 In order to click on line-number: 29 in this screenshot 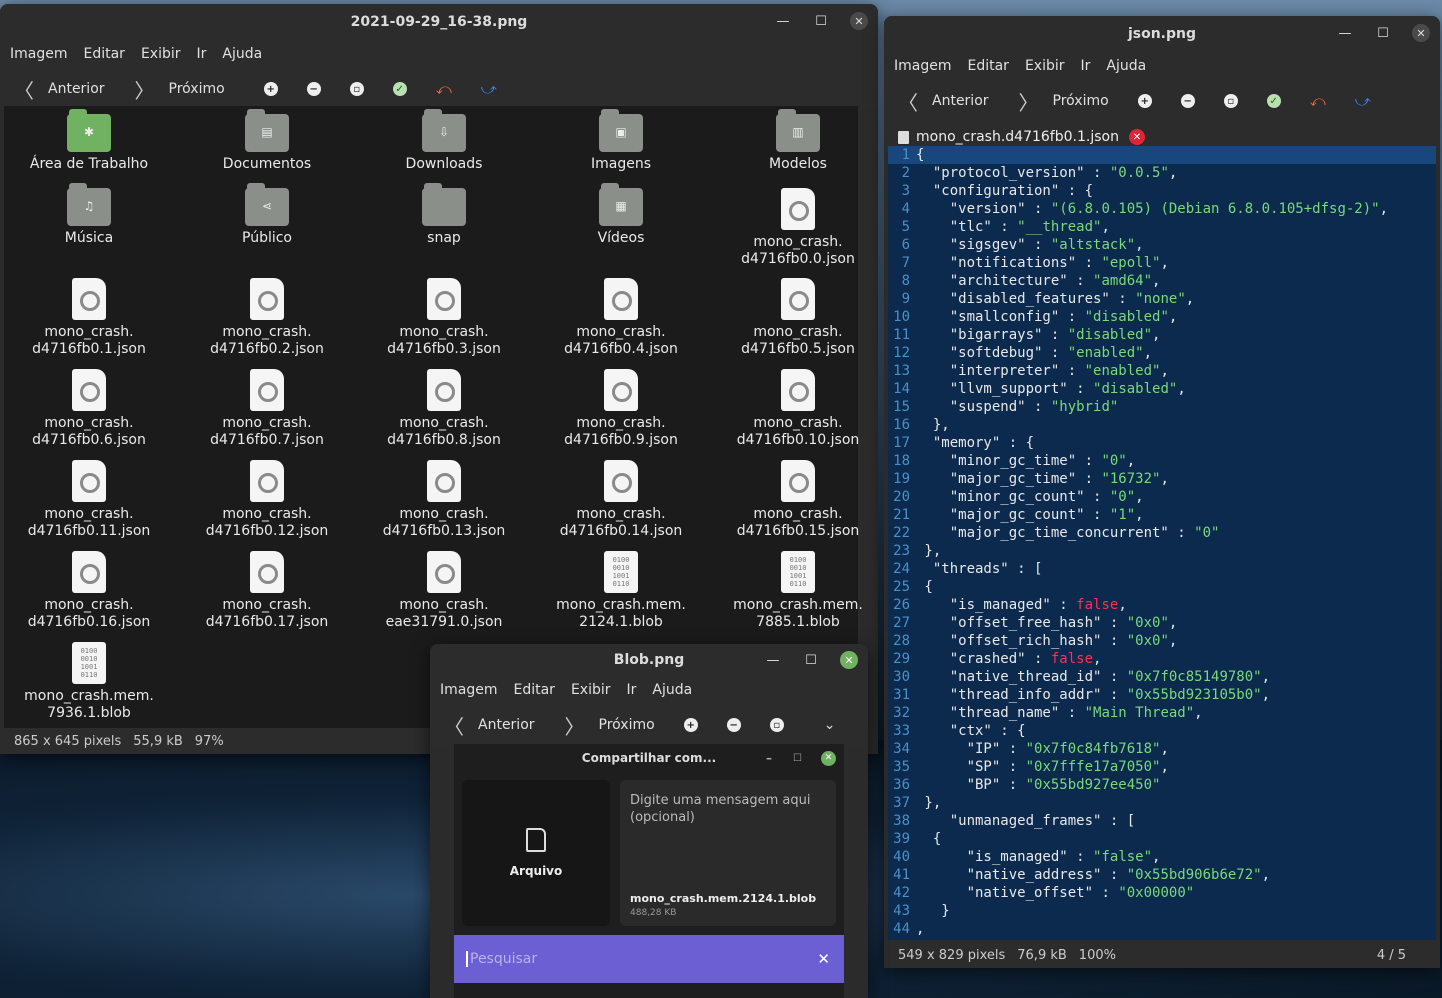, I will do `click(901, 659)`.